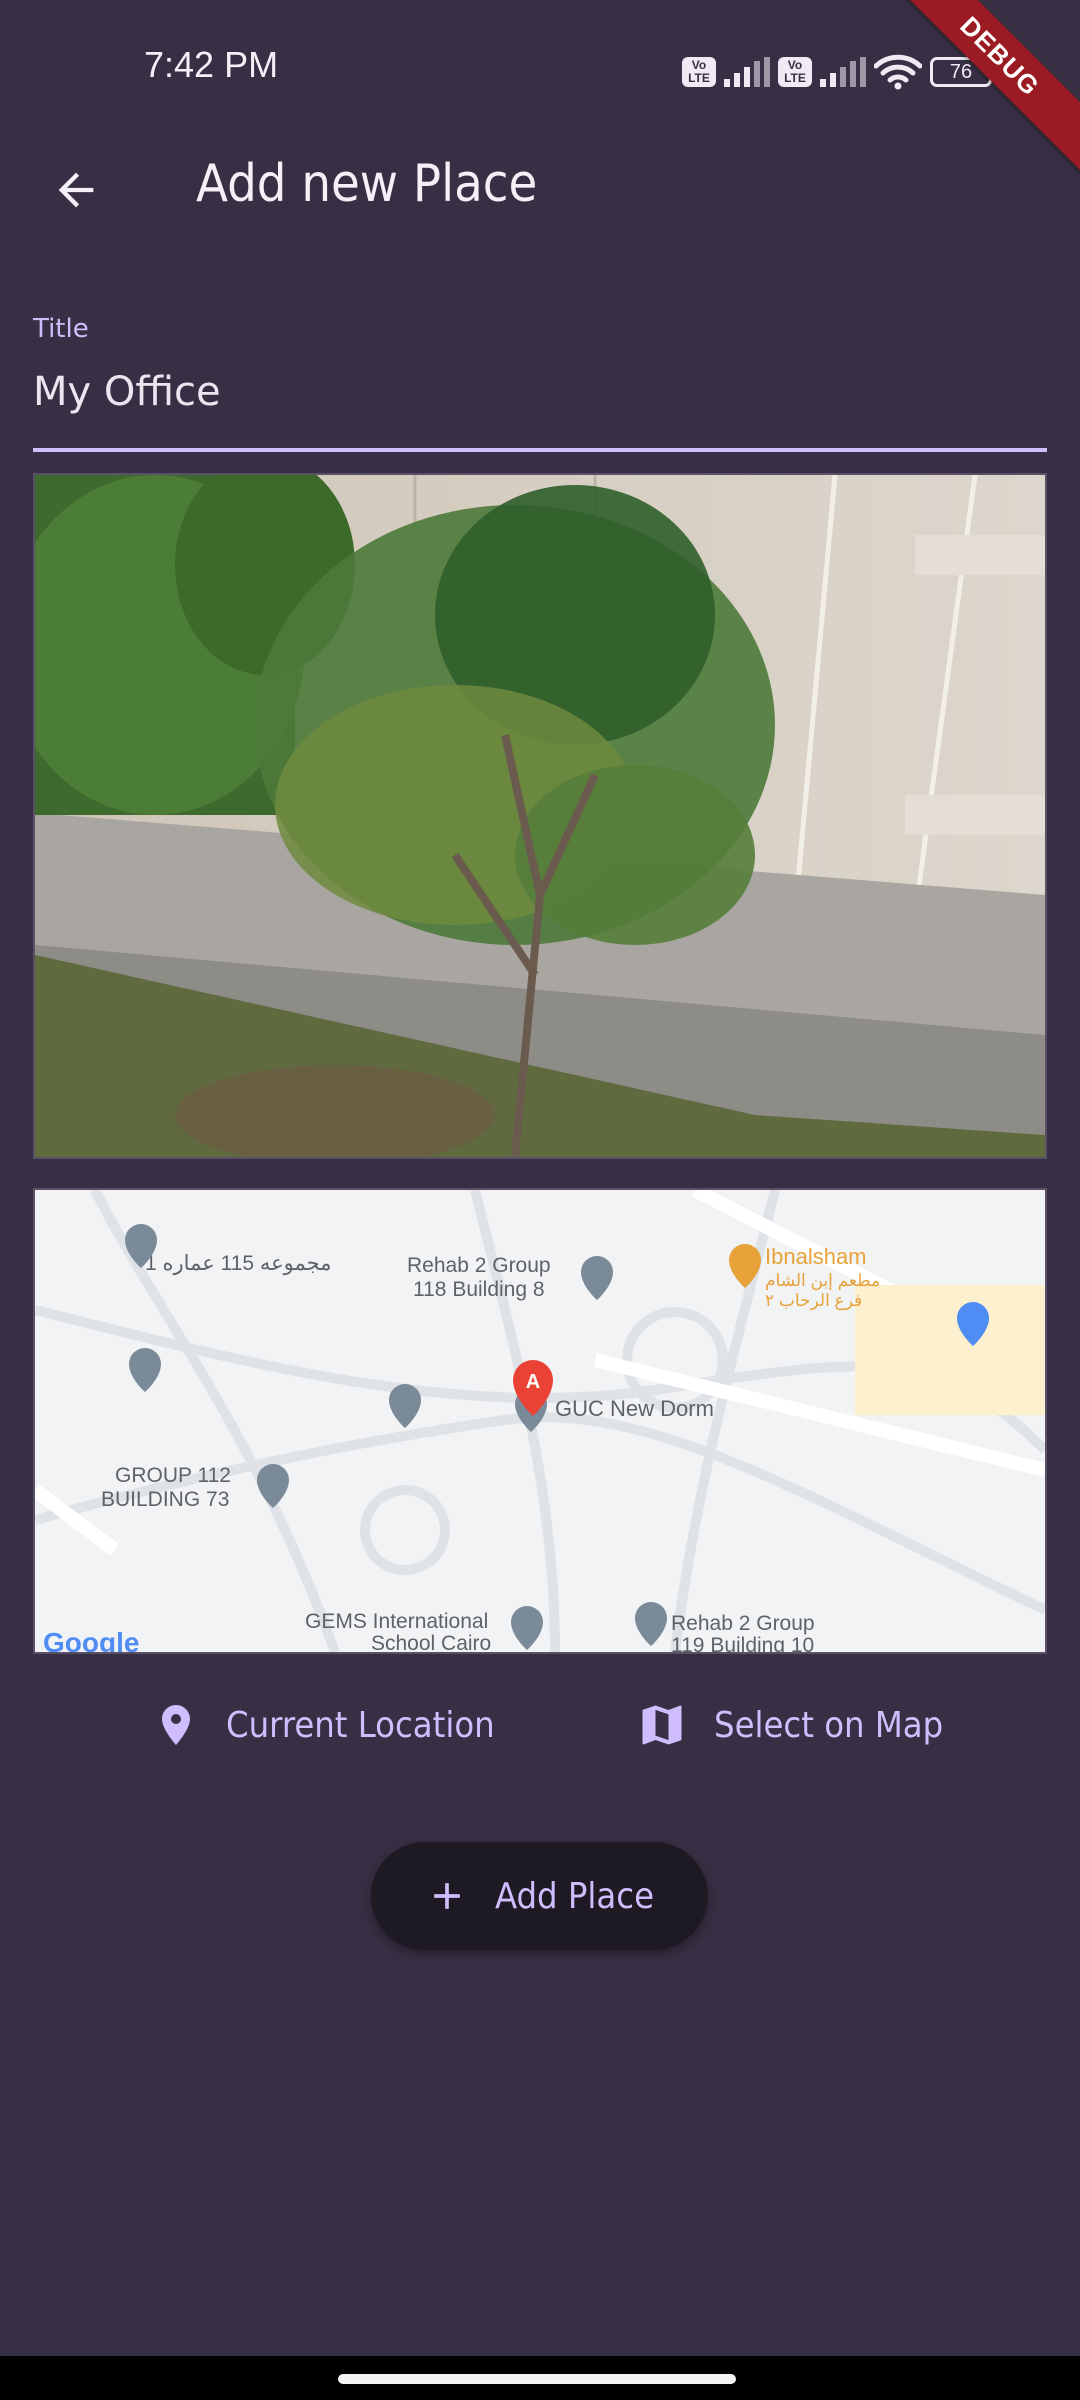 The image size is (1080, 2400). Describe the element at coordinates (743, 1623) in the screenshot. I see `map-label-rehab-119-l1: Rehab 2 Group` at that location.